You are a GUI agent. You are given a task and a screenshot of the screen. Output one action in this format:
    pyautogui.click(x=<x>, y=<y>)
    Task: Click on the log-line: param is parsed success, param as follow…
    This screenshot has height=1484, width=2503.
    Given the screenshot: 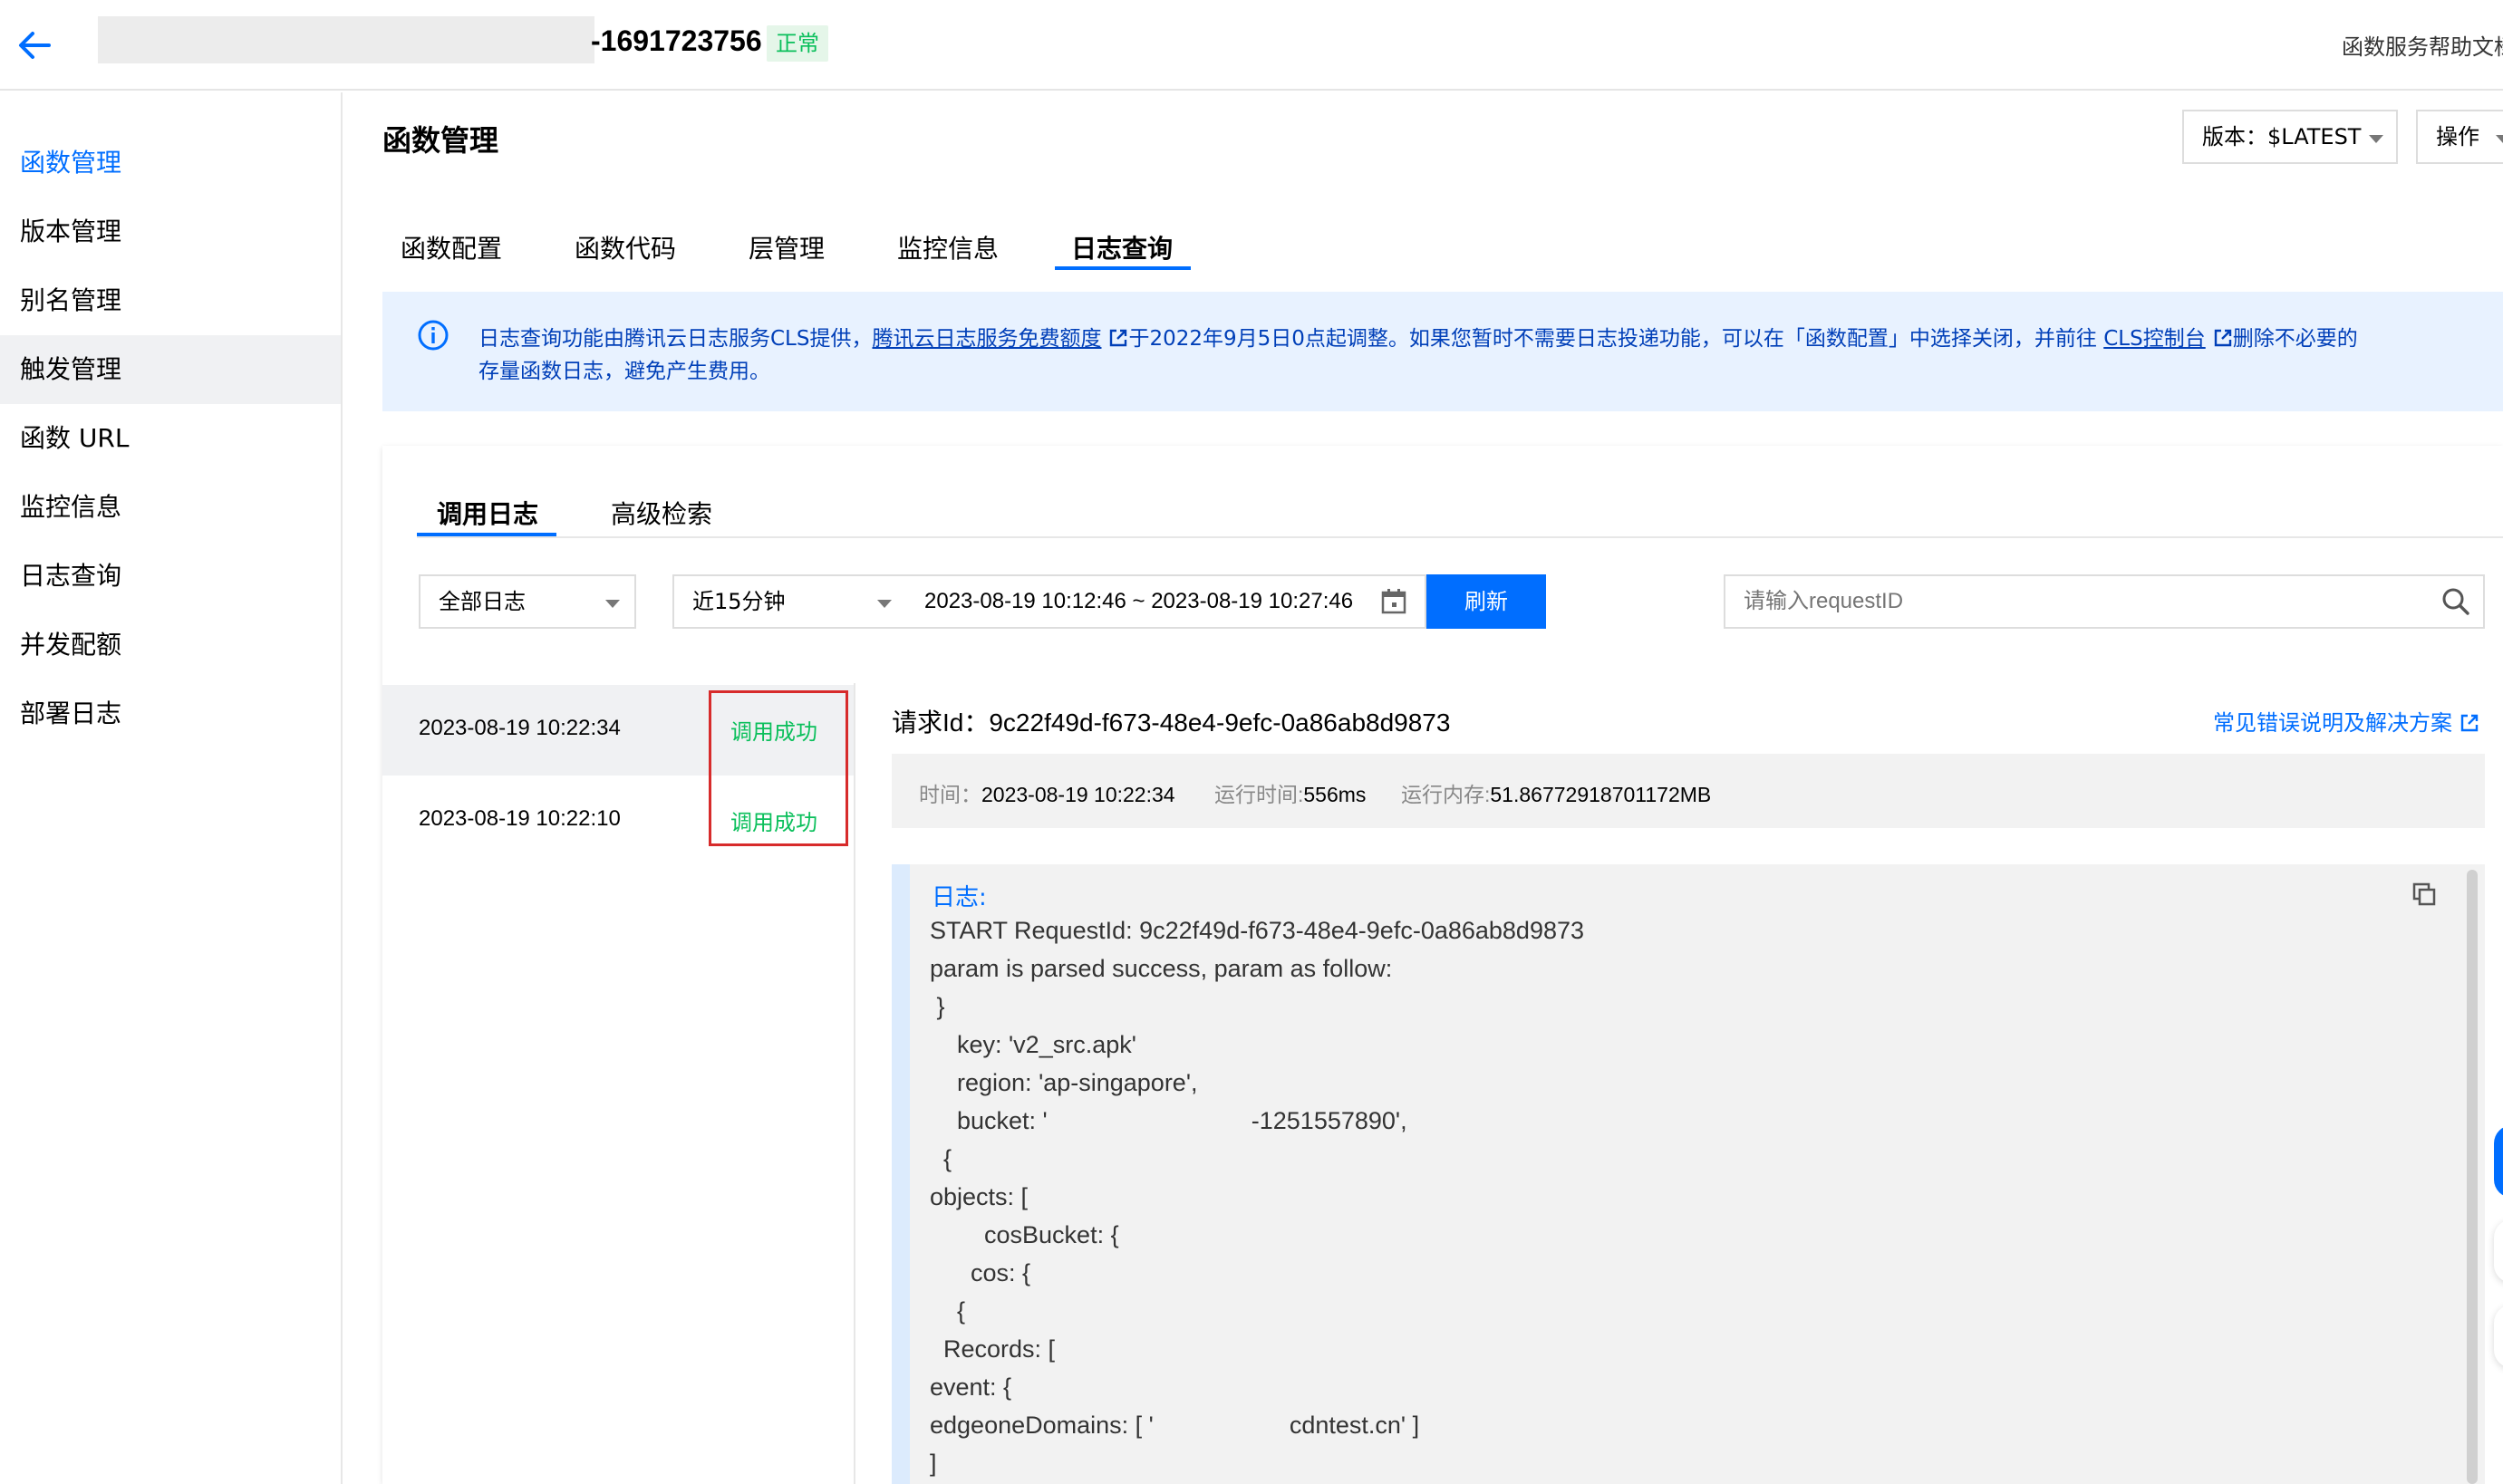 What is the action you would take?
    pyautogui.click(x=1161, y=968)
    